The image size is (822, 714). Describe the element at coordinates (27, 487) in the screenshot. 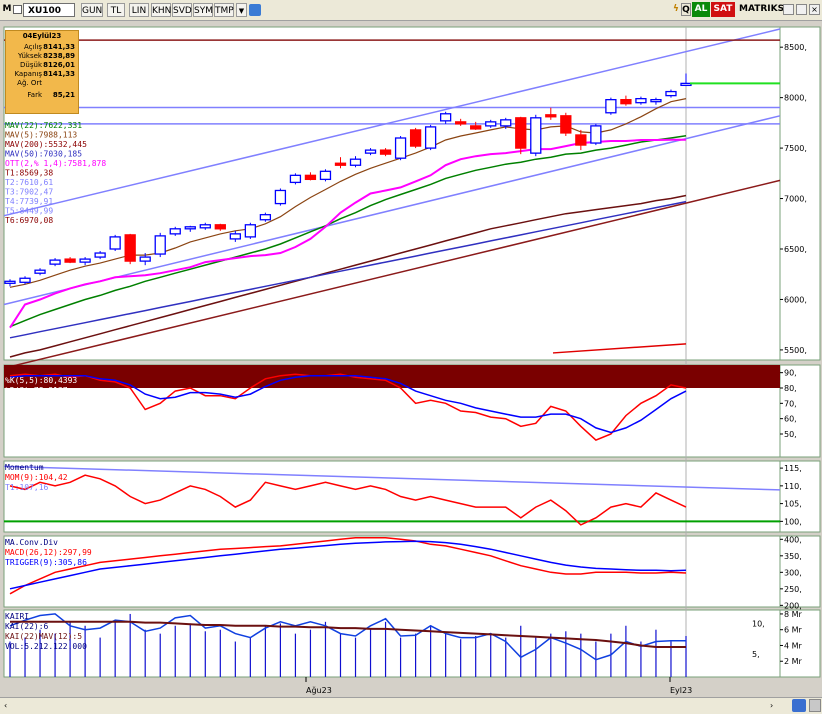

I see `momentum-t1-label: T1:107,16` at that location.